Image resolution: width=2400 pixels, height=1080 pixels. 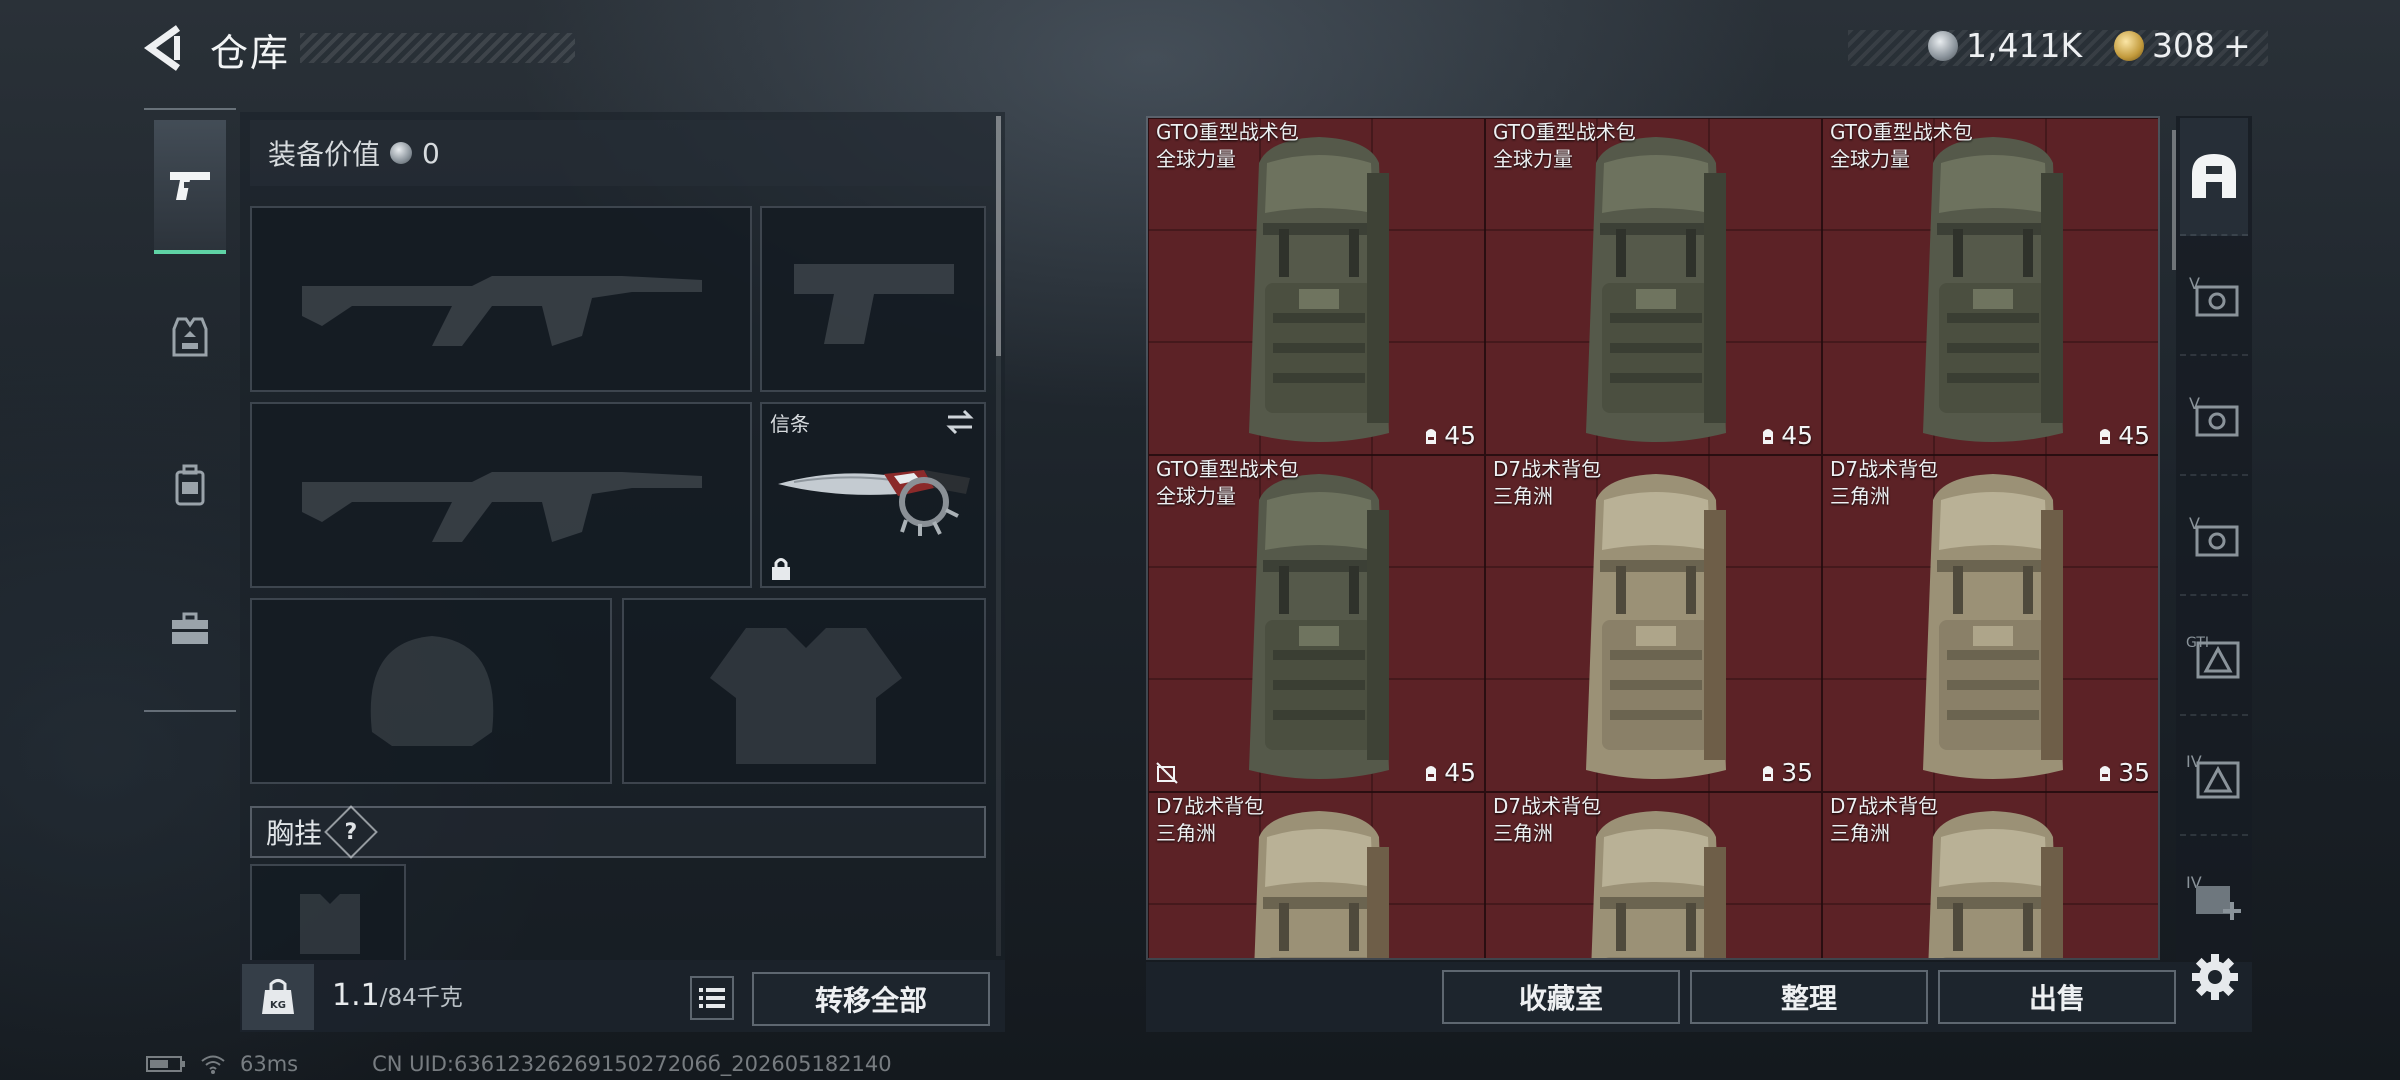 What do you see at coordinates (330, 924) in the screenshot?
I see `chest-rig-silhouette-icon` at bounding box center [330, 924].